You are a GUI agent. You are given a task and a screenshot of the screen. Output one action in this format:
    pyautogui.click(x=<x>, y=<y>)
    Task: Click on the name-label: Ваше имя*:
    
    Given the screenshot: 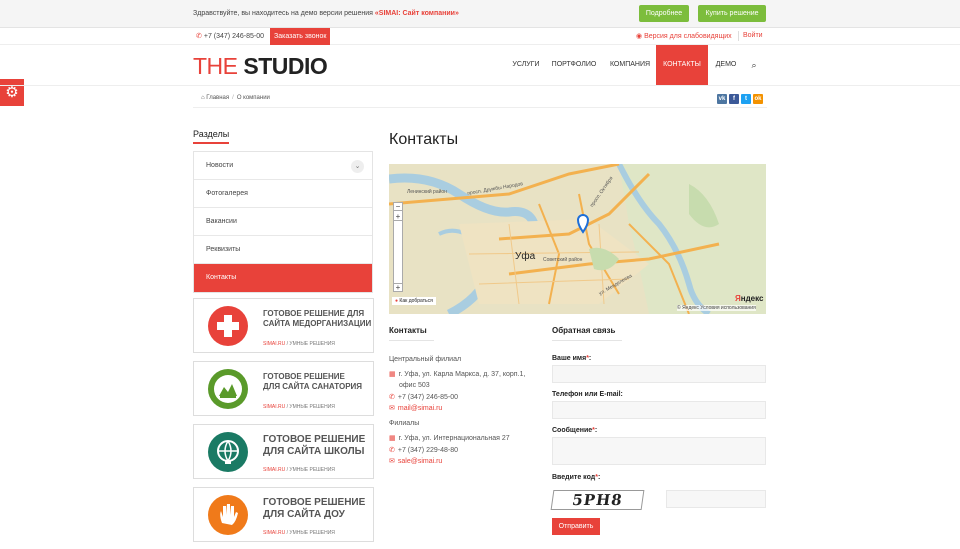 What is the action you would take?
    pyautogui.click(x=572, y=358)
    